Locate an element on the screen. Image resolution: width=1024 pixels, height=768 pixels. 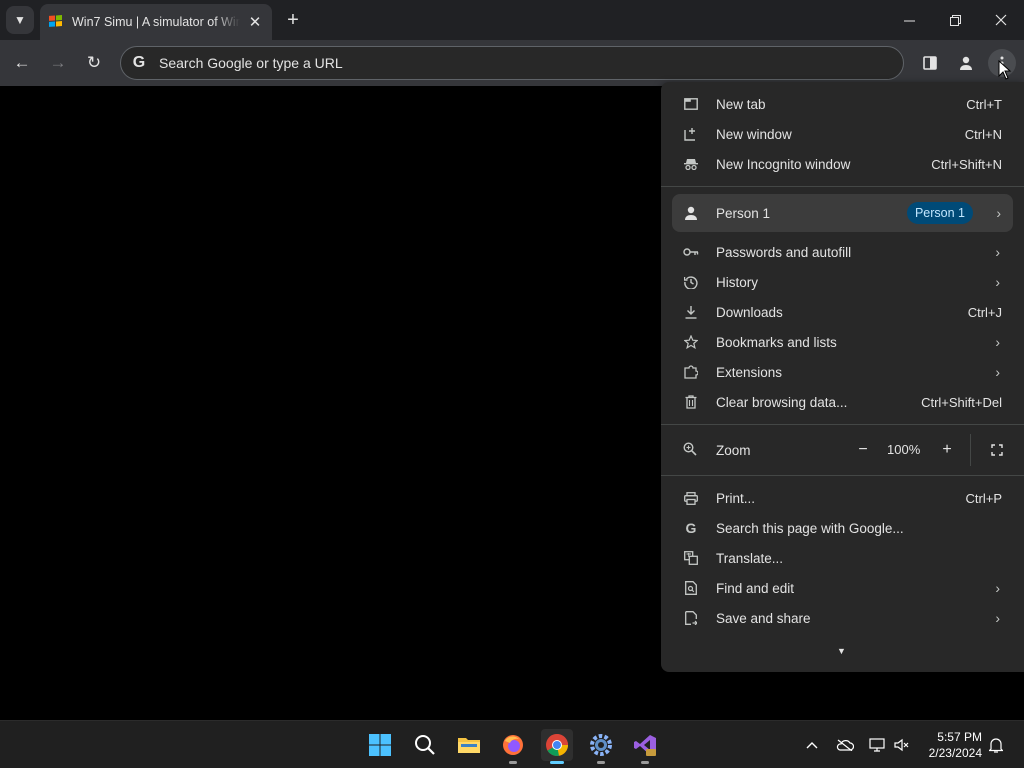
menu-item-extensions: Extensions › is located at coordinates (842, 372).